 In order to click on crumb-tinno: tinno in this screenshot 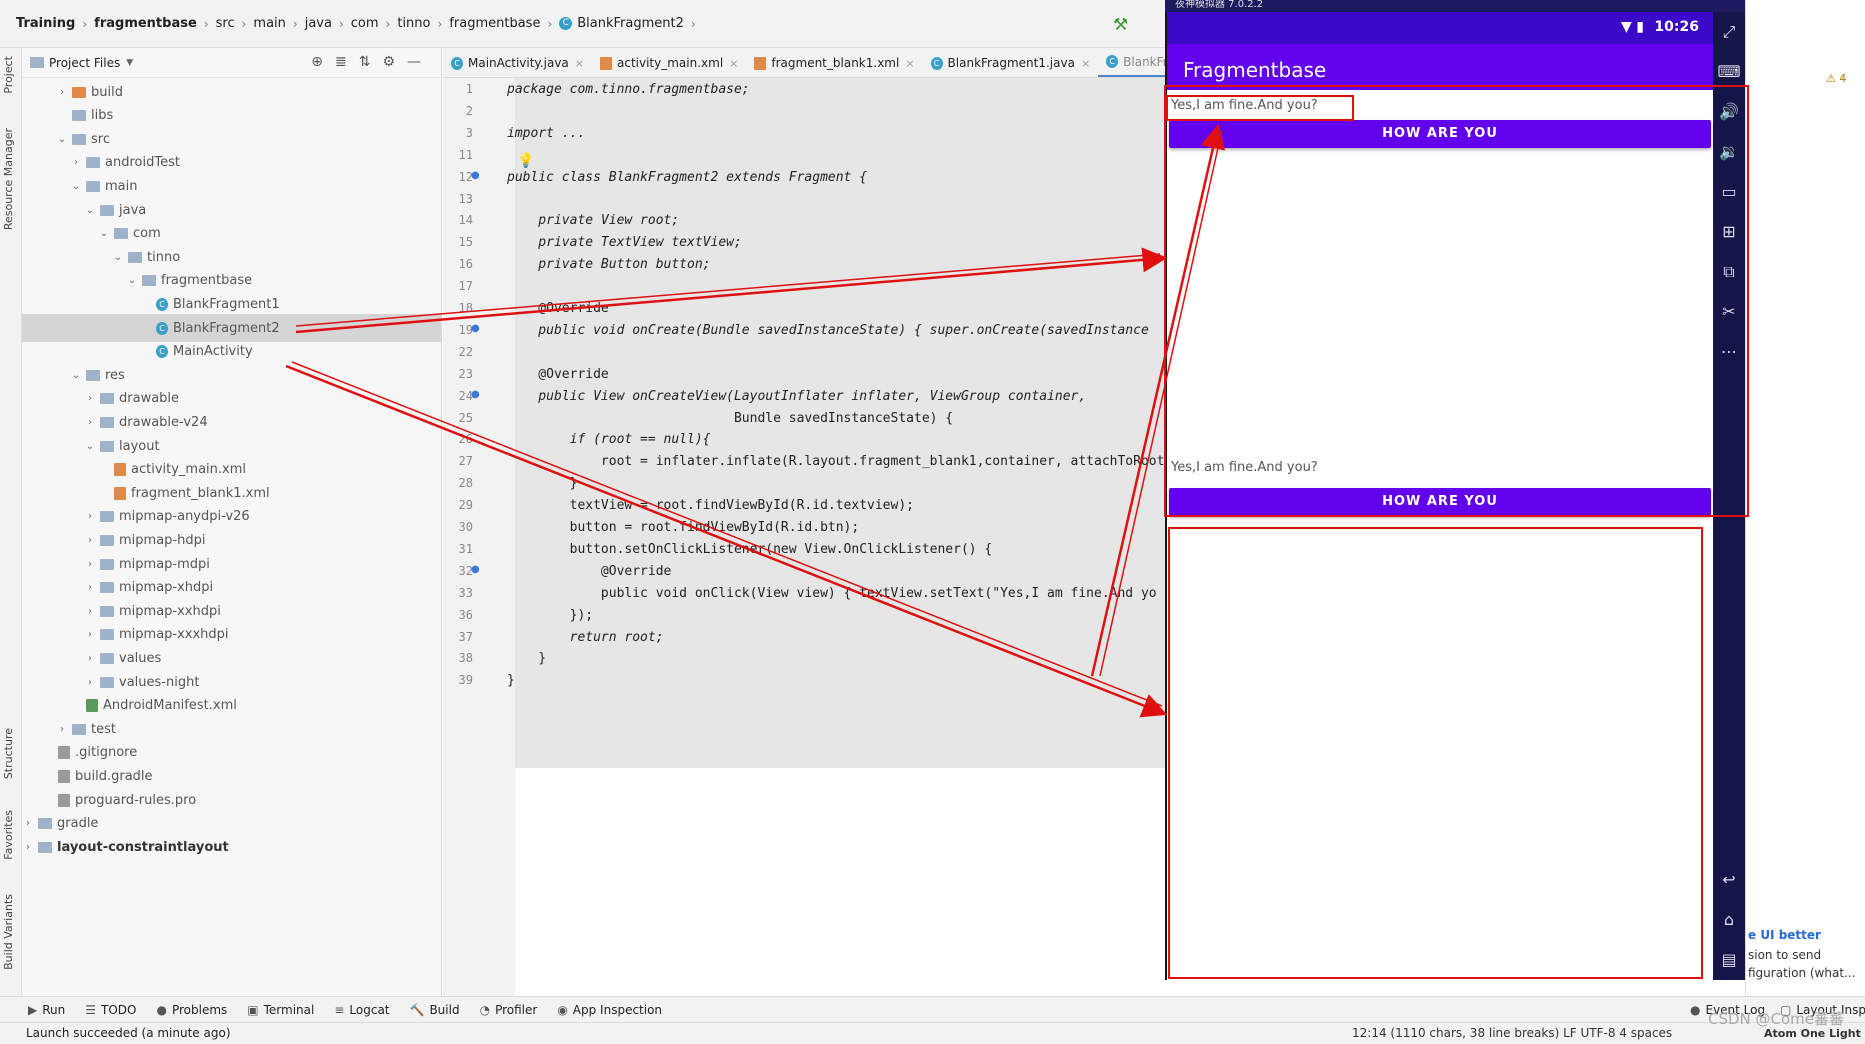, I will do `click(413, 23)`.